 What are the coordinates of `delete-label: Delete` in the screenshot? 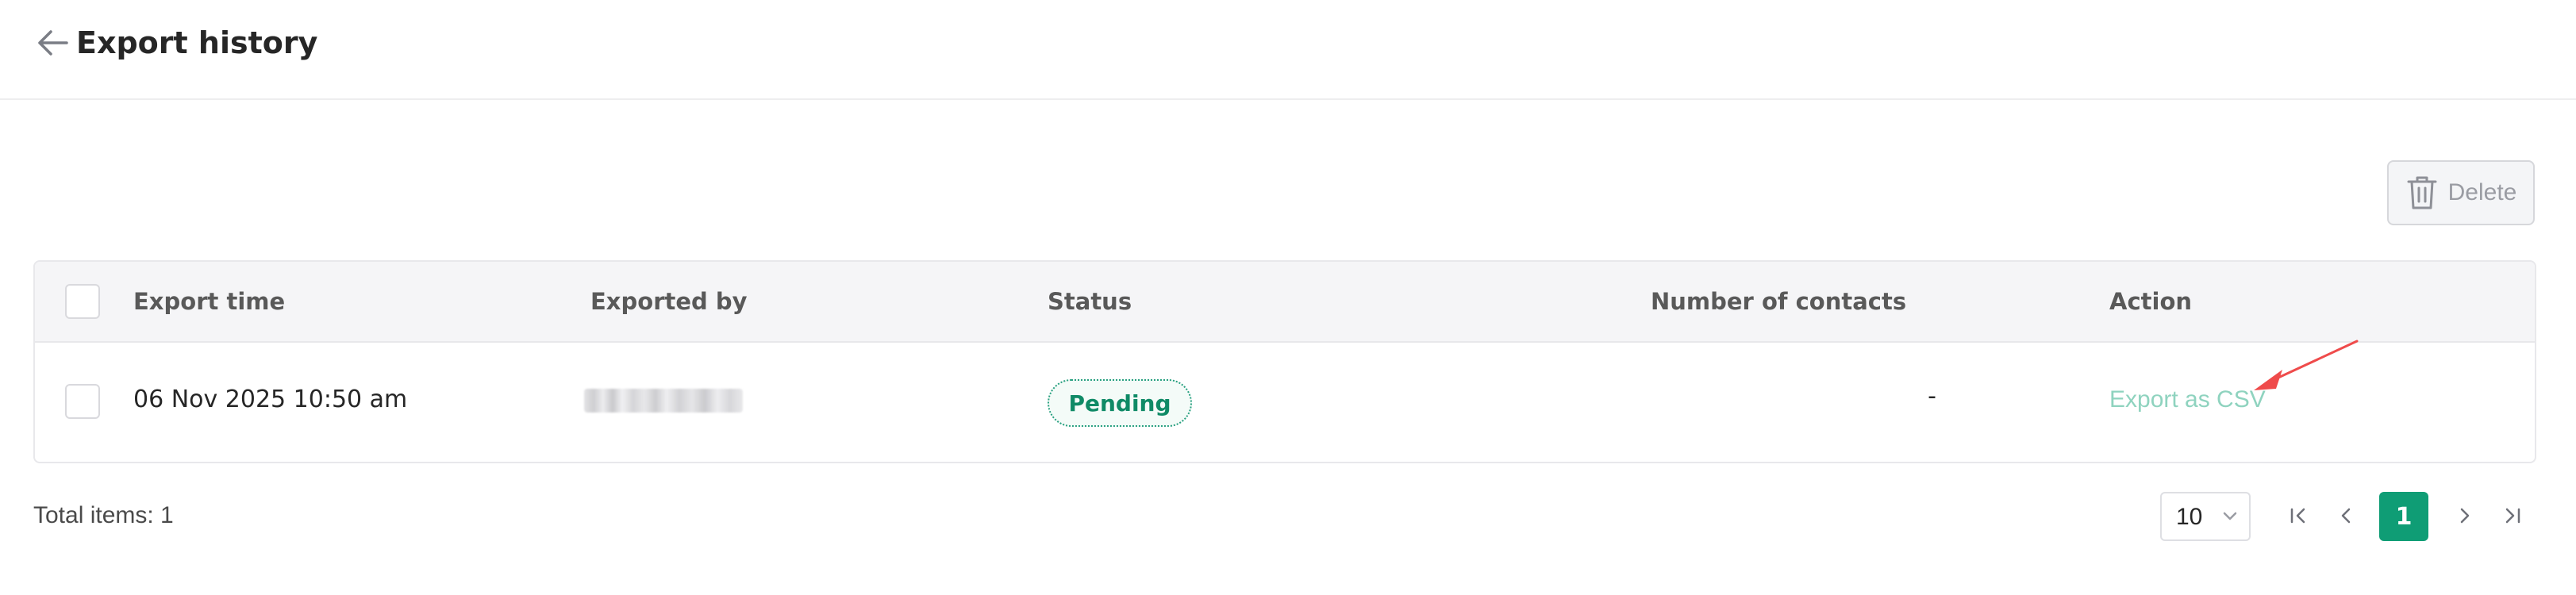 It's located at (2482, 192).